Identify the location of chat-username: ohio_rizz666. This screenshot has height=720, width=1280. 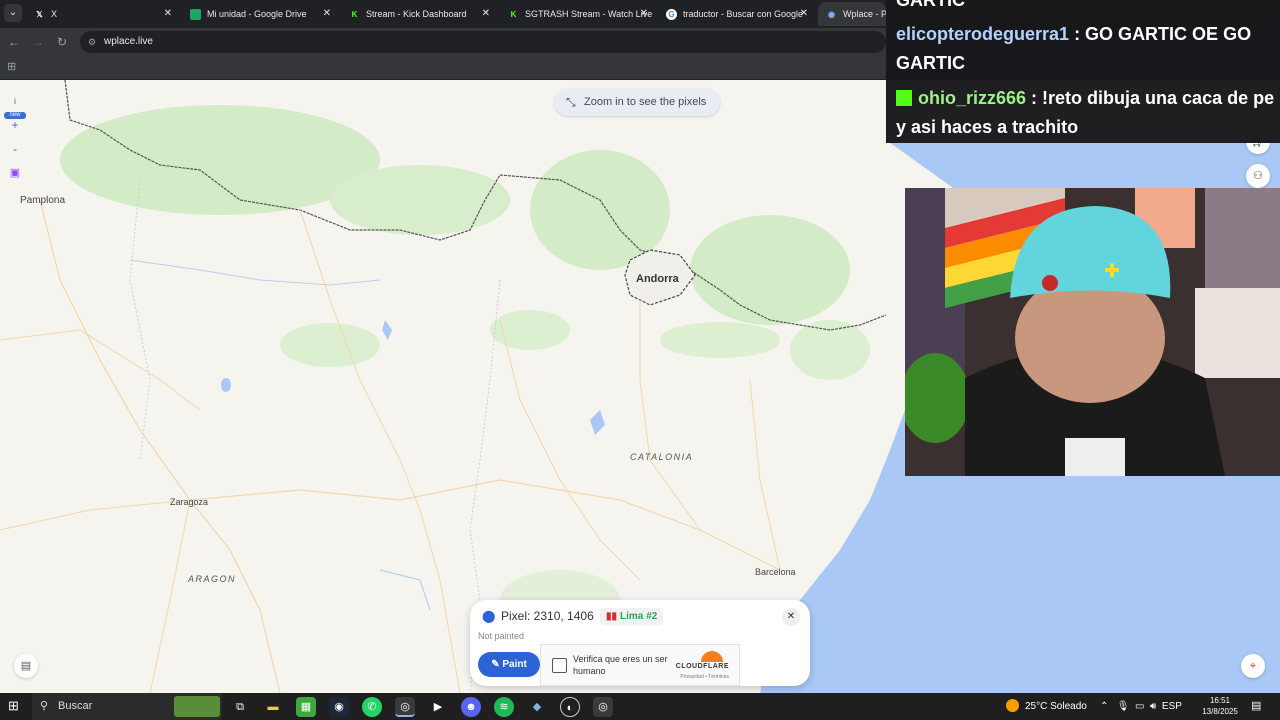
(972, 98).